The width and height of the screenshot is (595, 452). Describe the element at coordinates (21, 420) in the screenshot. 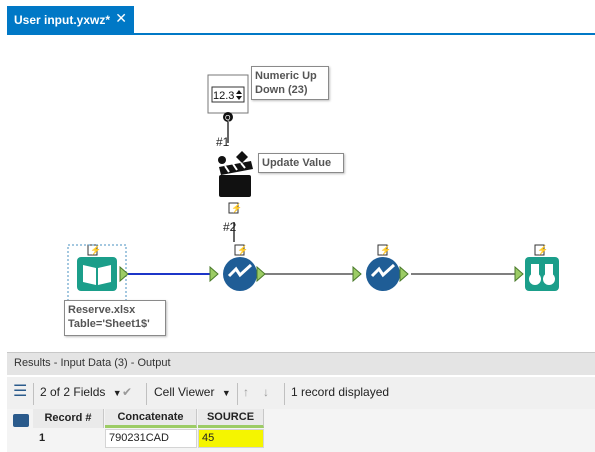

I see `row-selector-icon` at that location.